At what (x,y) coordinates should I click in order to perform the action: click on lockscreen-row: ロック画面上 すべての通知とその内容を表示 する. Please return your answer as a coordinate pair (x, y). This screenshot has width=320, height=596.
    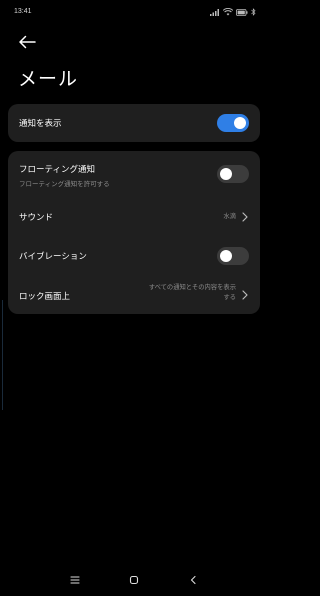
    Looking at the image, I should click on (134, 294).